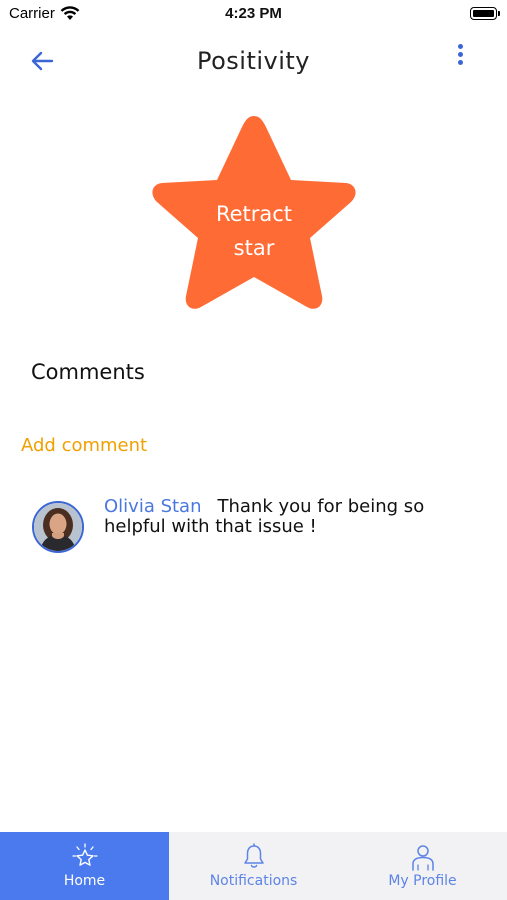 The image size is (507, 900). What do you see at coordinates (253, 61) in the screenshot?
I see `page-title: Positivity` at bounding box center [253, 61].